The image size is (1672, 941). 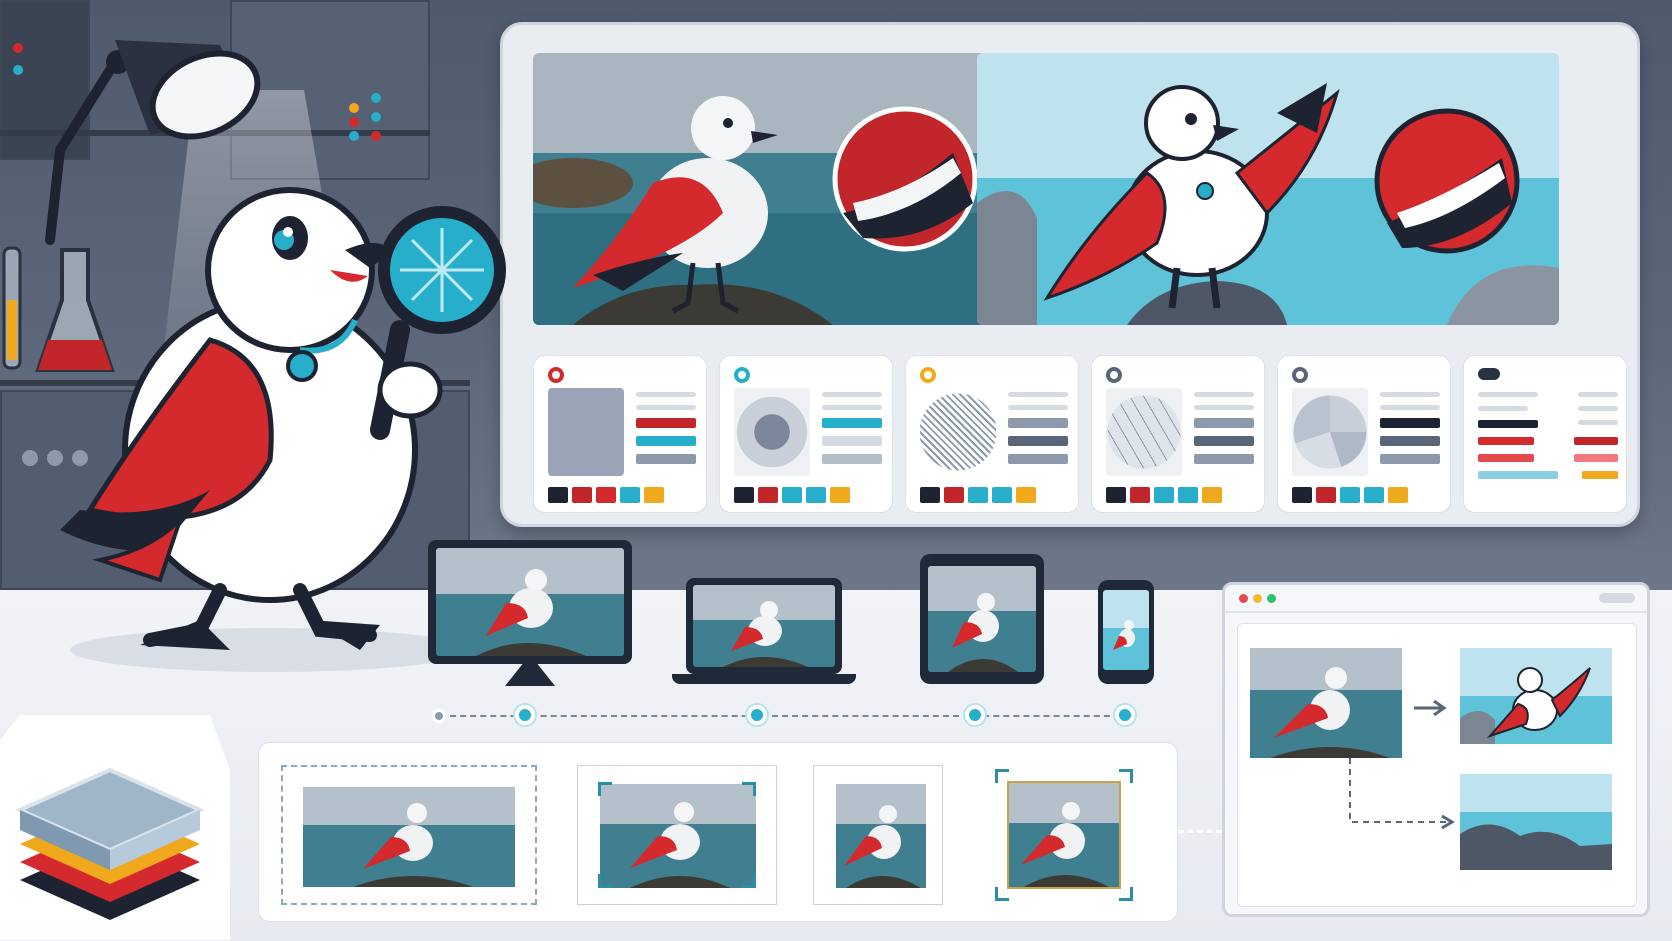 I want to click on desktop-monitor-icon, so click(x=530, y=602).